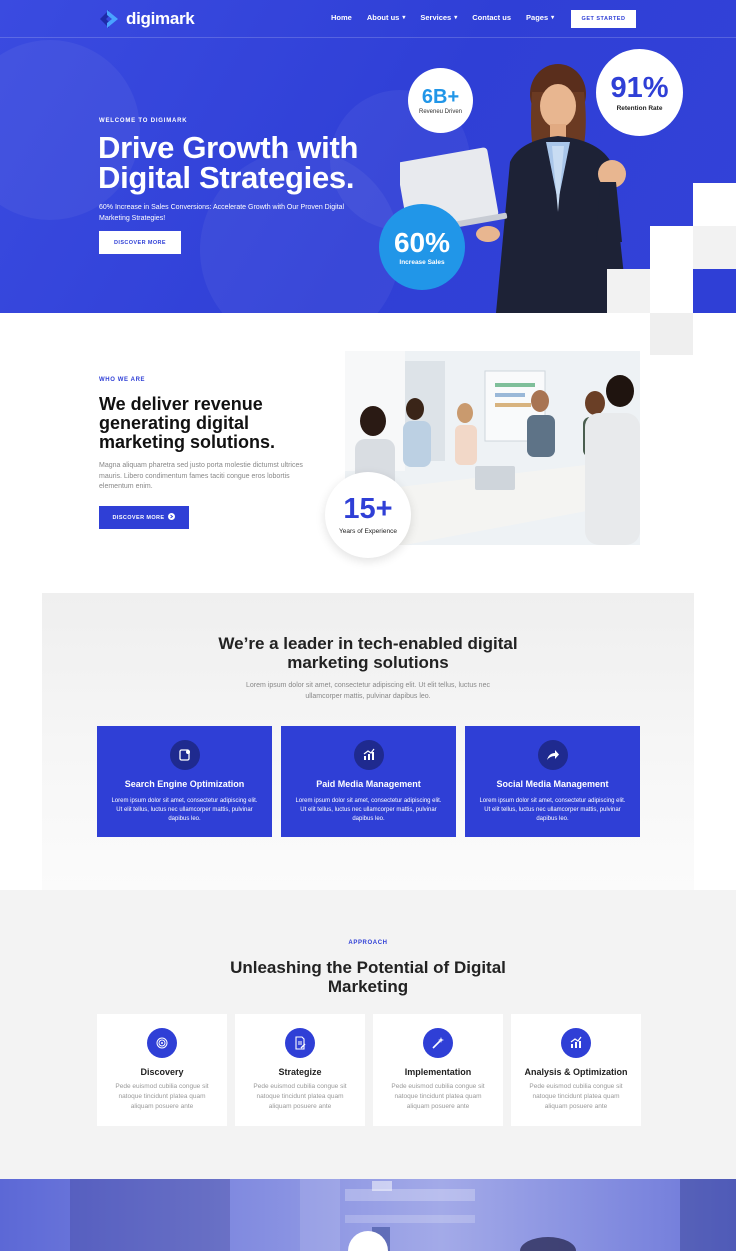 This screenshot has width=736, height=1251. Describe the element at coordinates (438, 1043) in the screenshot. I see `magic-wand-icon` at that location.